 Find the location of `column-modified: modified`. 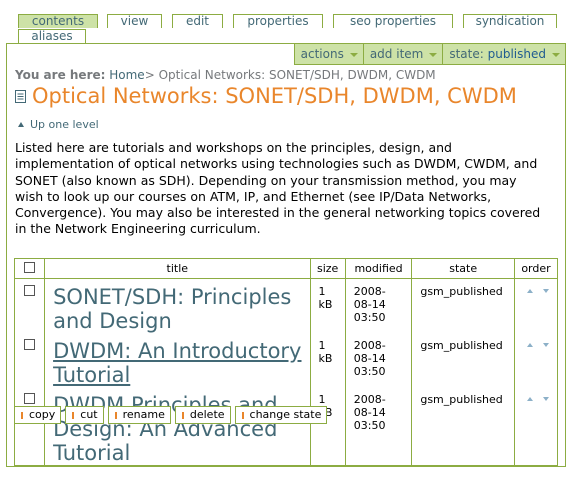

column-modified: modified is located at coordinates (378, 268).